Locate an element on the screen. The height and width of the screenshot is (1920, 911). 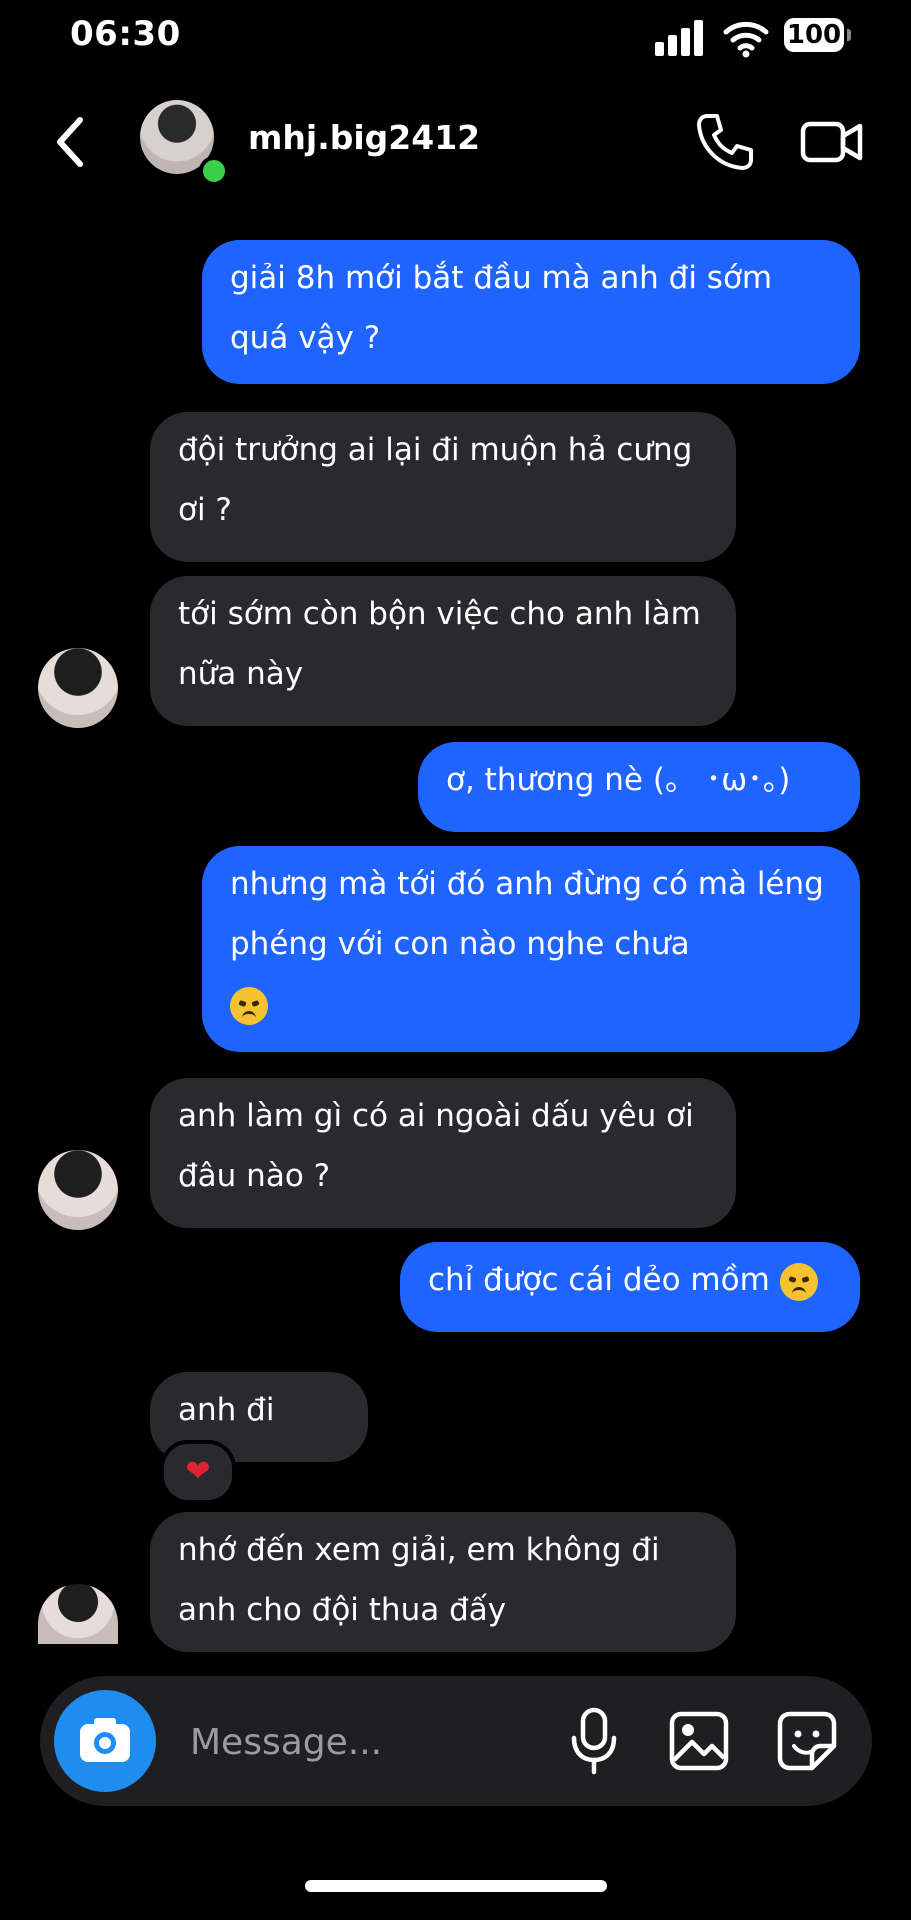
message-input is located at coordinates (320, 1742).